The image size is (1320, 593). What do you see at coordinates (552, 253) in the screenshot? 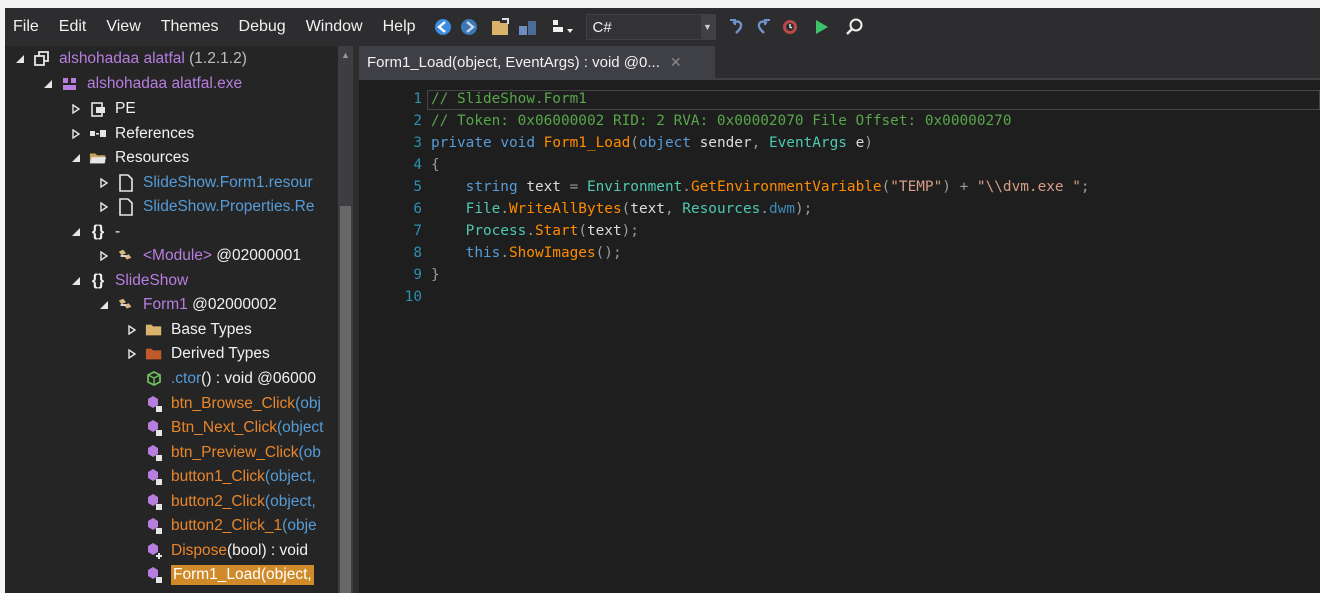
I see `method-ref: ShowImages` at bounding box center [552, 253].